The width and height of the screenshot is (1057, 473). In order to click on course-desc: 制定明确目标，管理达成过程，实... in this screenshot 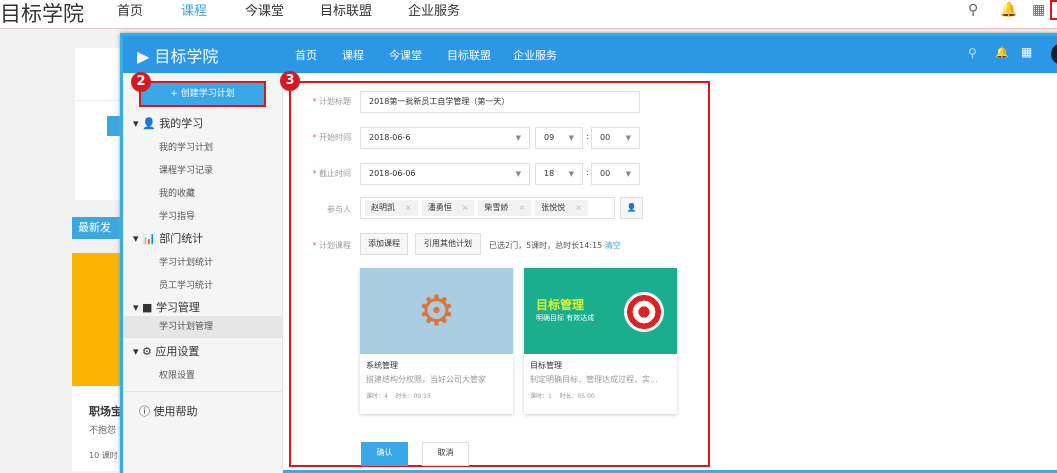, I will do `click(594, 379)`.